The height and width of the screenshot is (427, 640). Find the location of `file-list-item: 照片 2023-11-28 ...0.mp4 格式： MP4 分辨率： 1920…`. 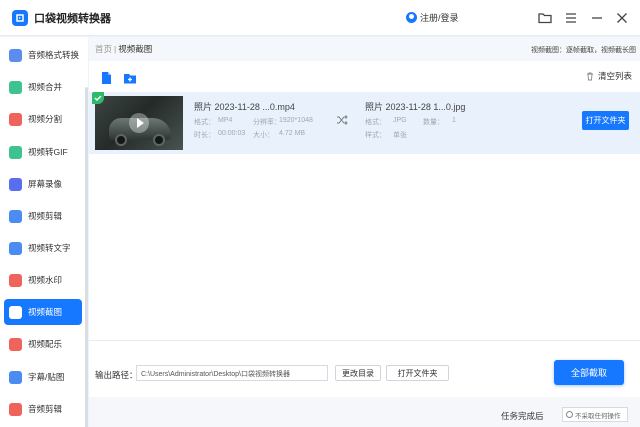

file-list-item: 照片 2023-11-28 ...0.mp4 格式： MP4 分辨率： 1920… is located at coordinates (364, 123).